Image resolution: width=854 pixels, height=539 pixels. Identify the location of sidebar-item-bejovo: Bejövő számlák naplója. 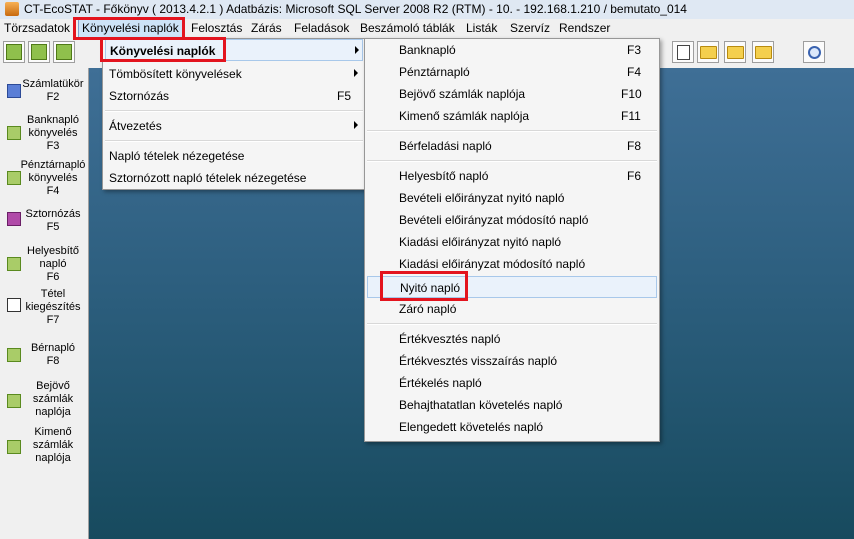
(44, 400).